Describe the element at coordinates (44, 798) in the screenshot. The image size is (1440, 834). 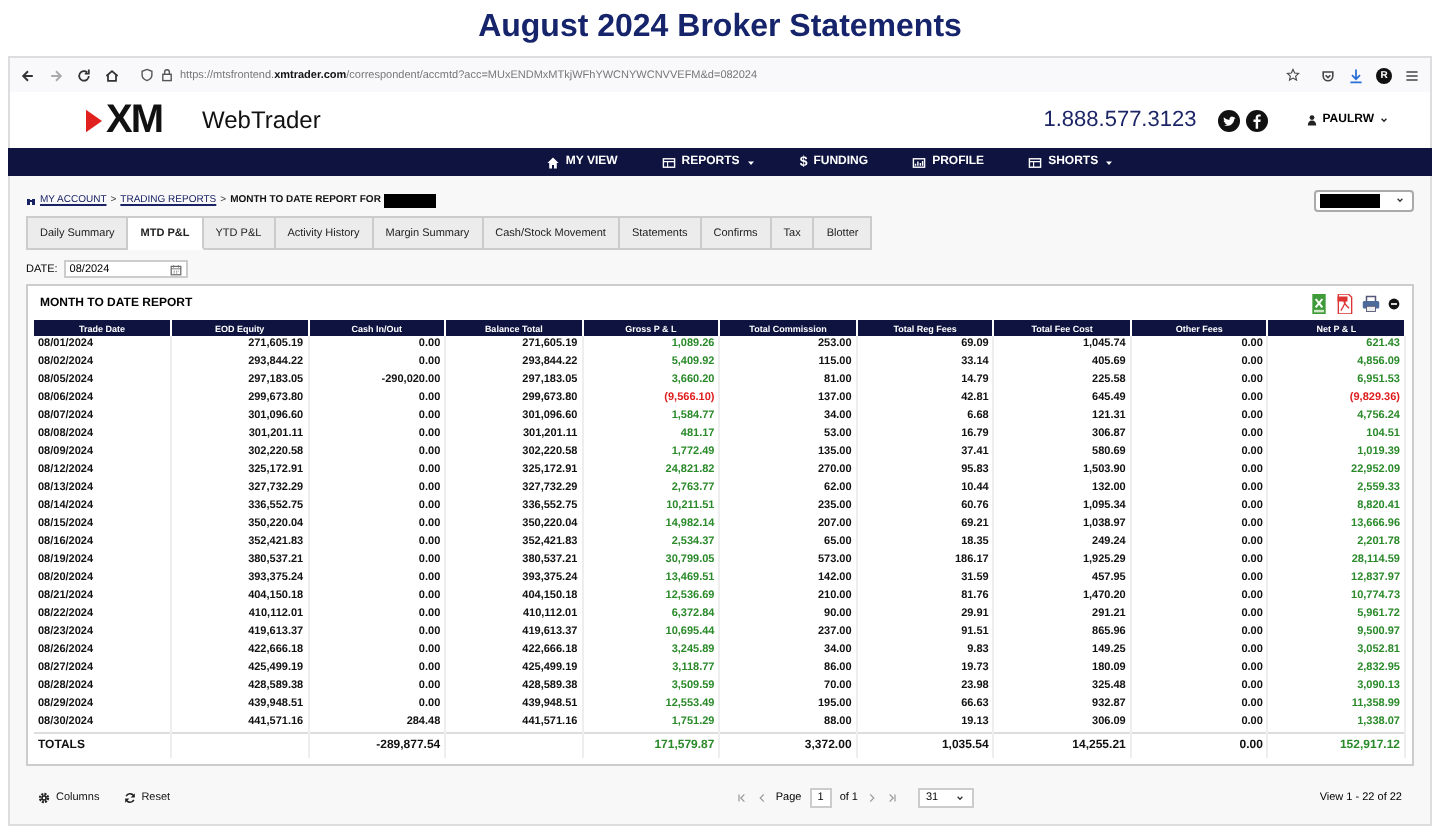
I see `gear-icon` at that location.